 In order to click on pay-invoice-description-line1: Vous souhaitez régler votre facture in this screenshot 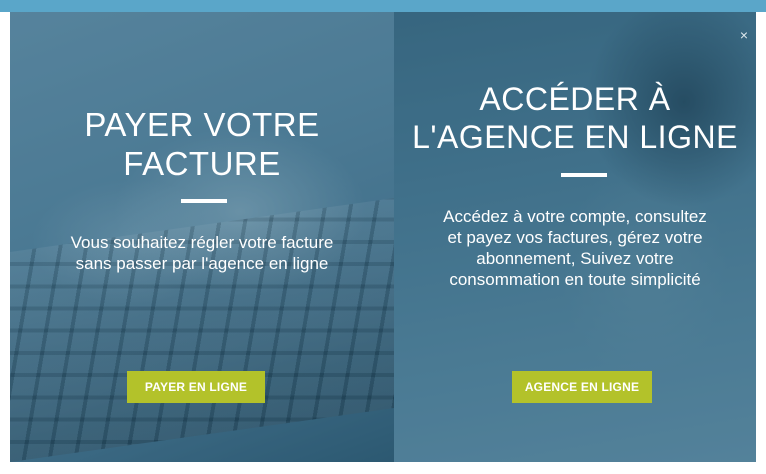, I will do `click(202, 242)`.